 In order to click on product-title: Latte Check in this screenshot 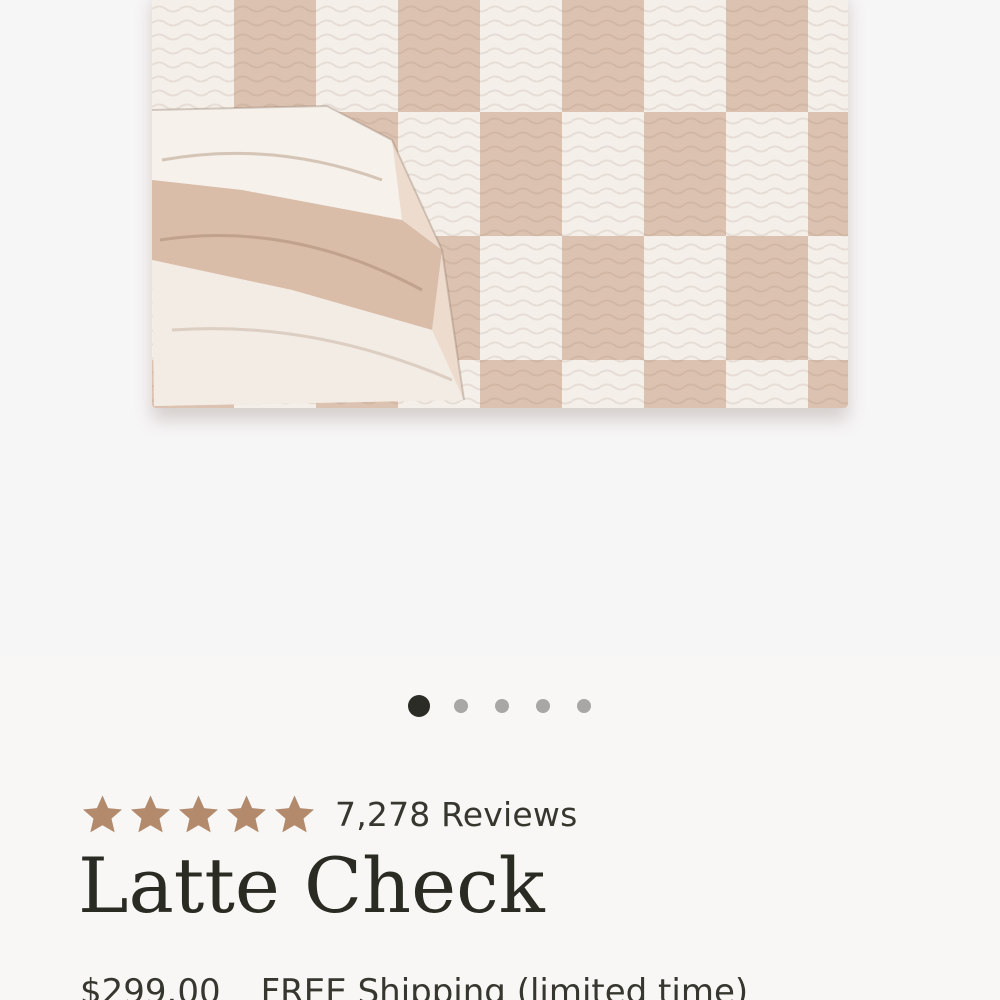, I will do `click(311, 885)`.